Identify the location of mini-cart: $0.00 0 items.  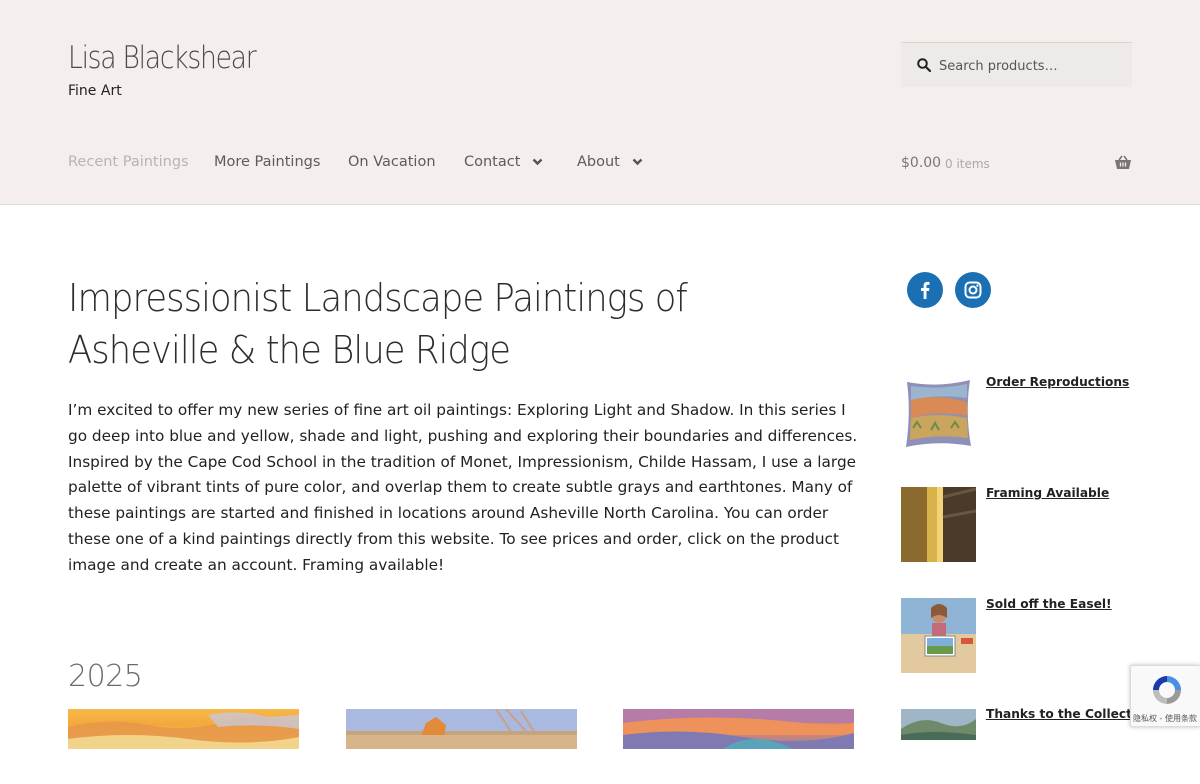
(1016, 165).